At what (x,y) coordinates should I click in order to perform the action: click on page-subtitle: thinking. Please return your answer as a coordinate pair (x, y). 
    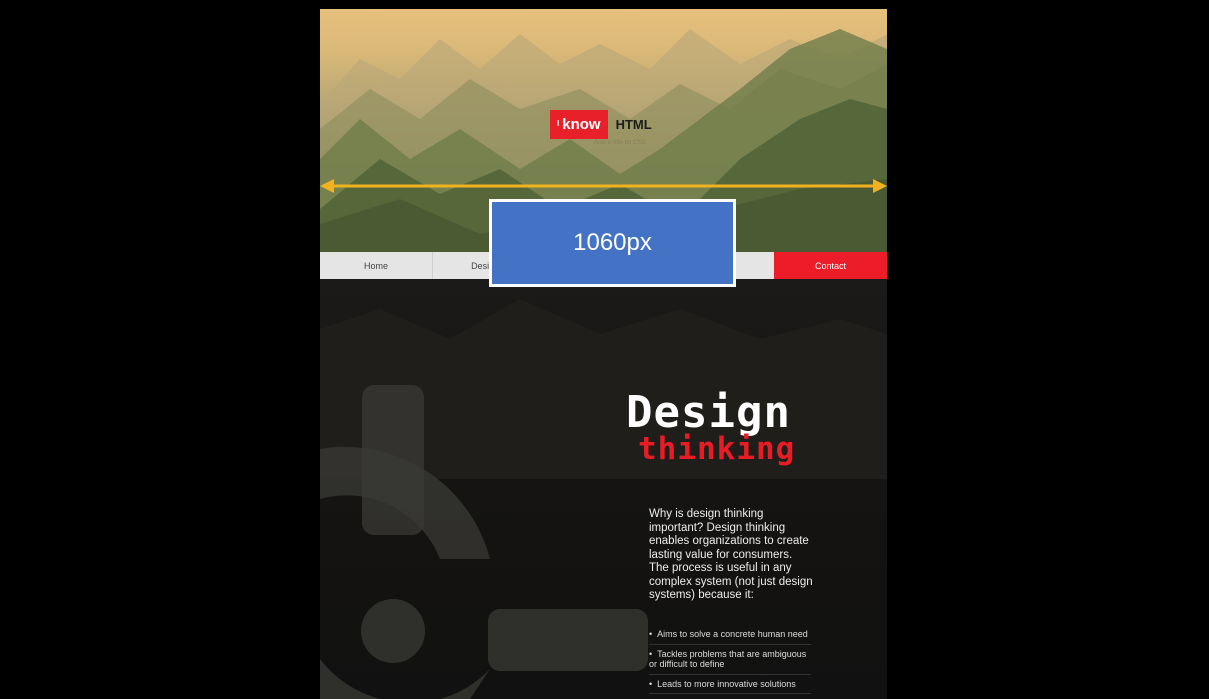
    Looking at the image, I should click on (717, 449).